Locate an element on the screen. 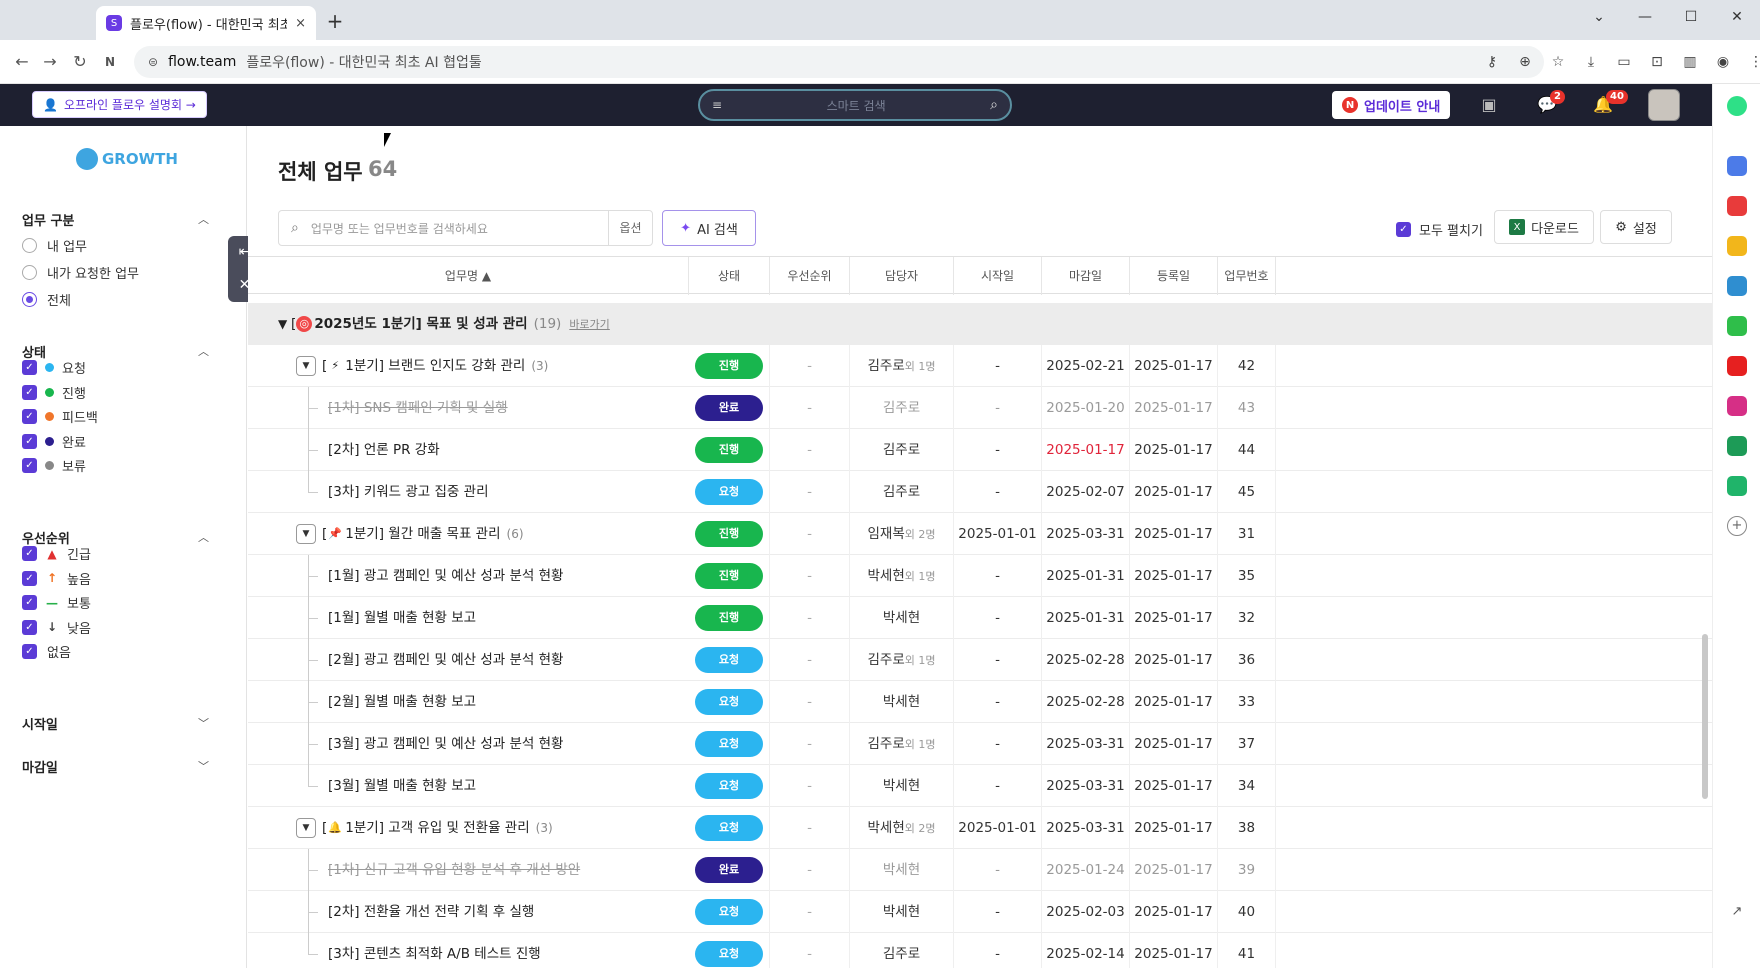  due-date-cell: 2025-01-20 is located at coordinates (1086, 408).